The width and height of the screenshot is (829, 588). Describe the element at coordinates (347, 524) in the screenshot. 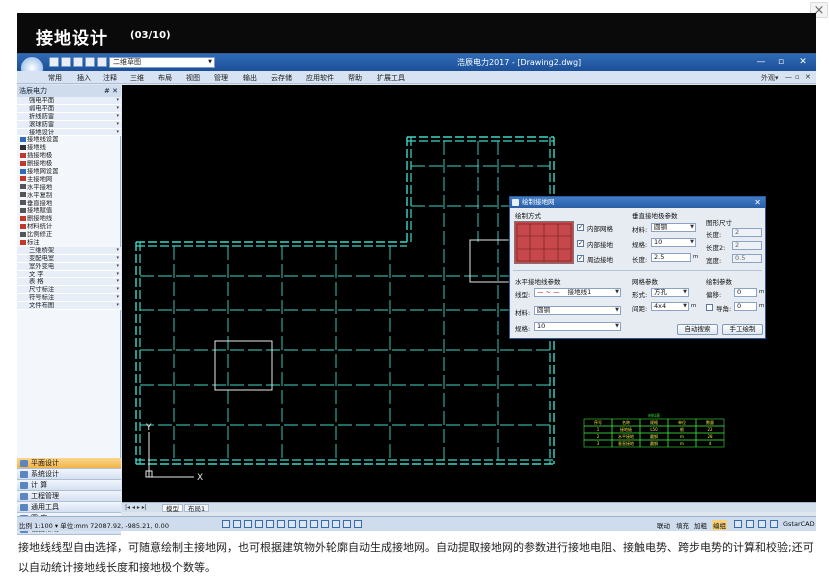

I see `scale-icon` at that location.